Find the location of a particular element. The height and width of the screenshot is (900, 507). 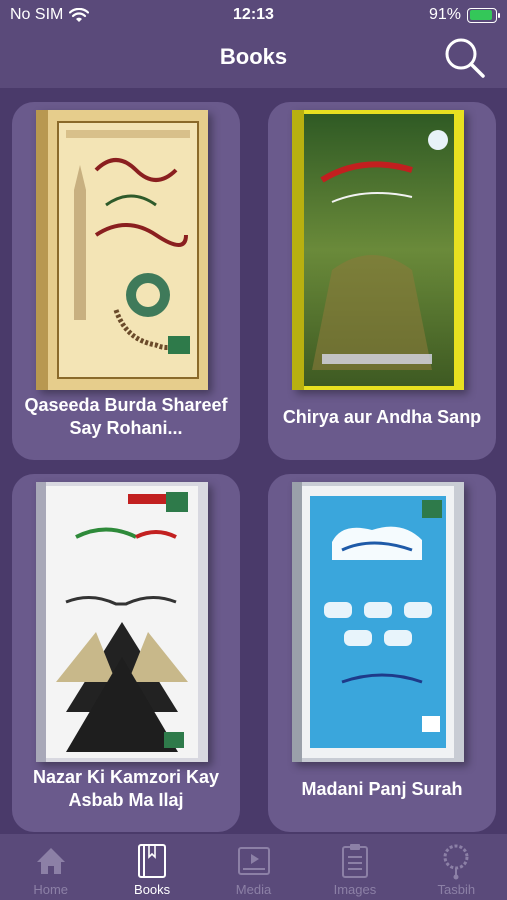

tasbih-icon is located at coordinates (456, 862).